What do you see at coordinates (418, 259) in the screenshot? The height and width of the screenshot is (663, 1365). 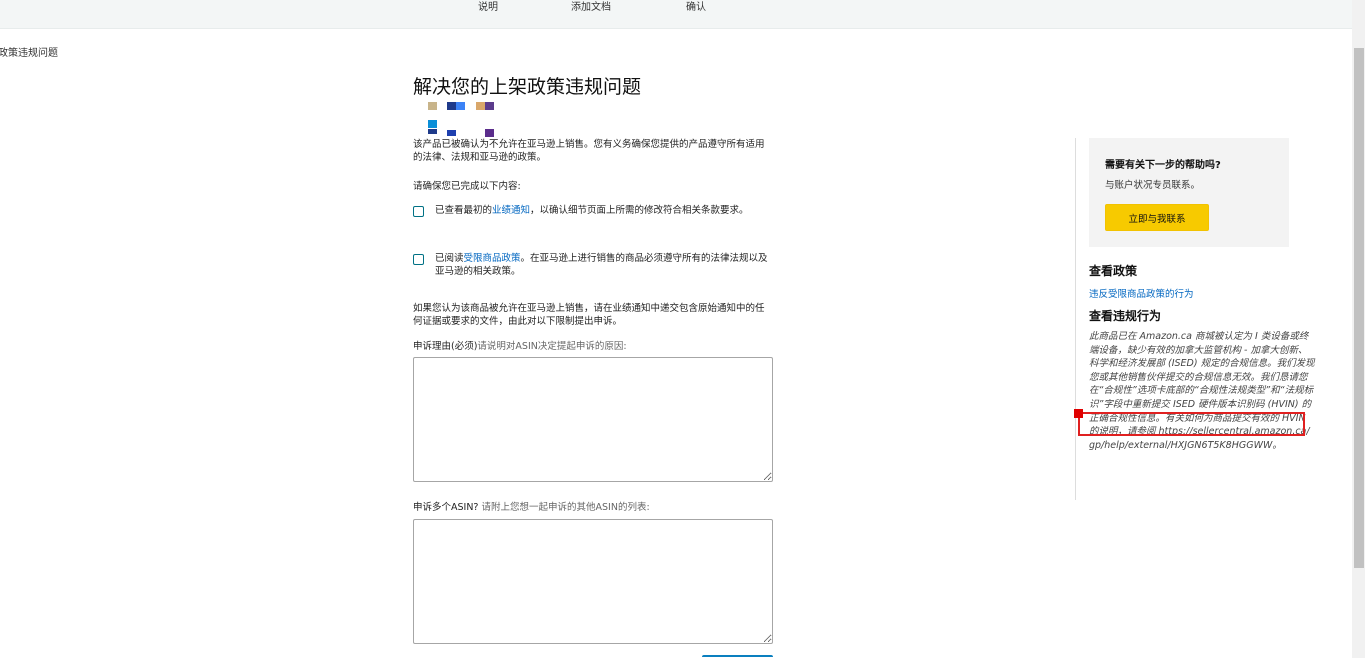 I see `checkbox-restricted-policy` at bounding box center [418, 259].